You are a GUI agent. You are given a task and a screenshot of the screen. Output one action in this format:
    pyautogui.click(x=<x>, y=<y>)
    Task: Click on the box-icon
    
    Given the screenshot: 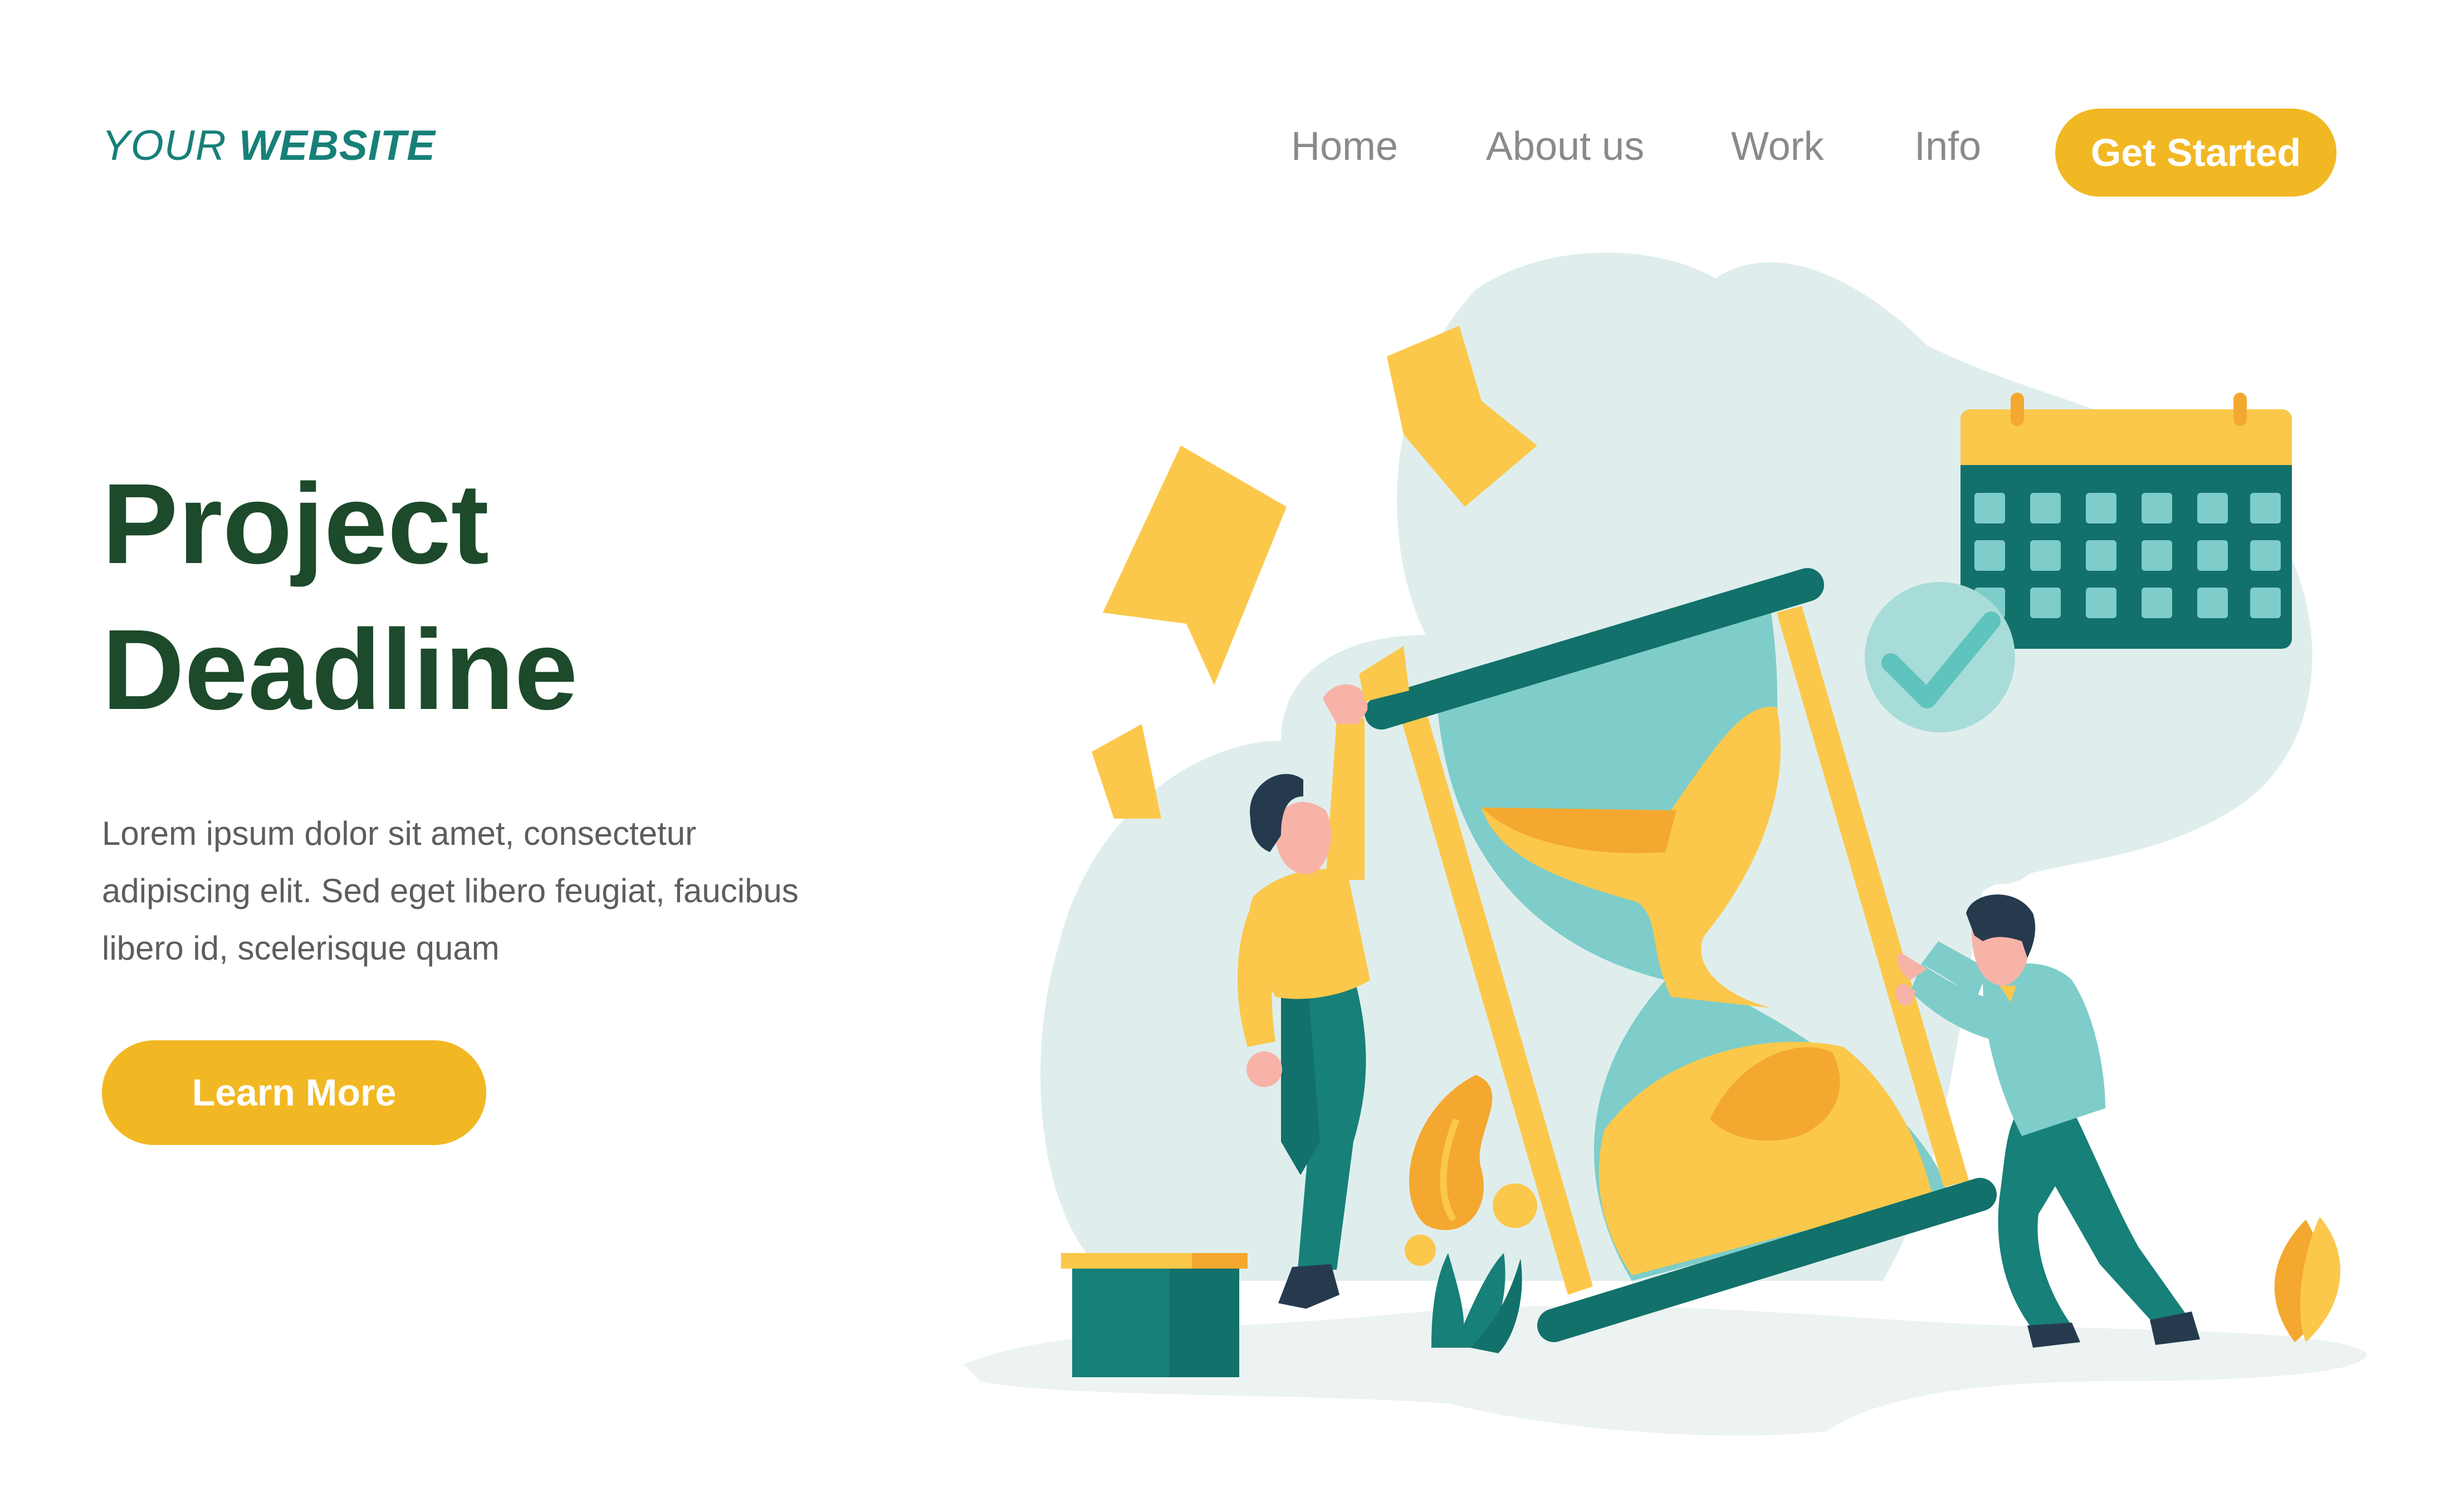 What is the action you would take?
    pyautogui.click(x=1154, y=1315)
    